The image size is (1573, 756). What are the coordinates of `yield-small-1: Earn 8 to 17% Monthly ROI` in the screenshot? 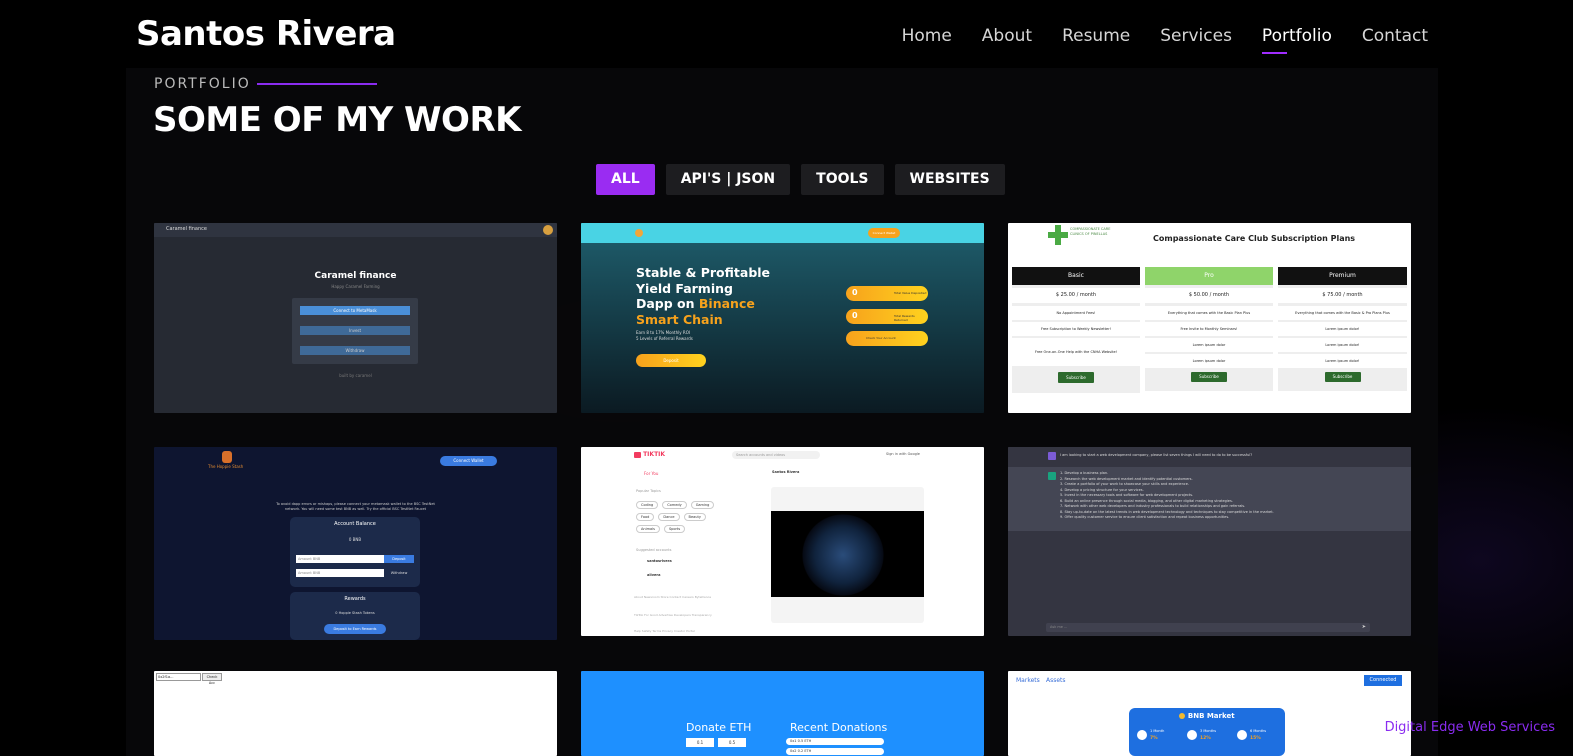 It's located at (663, 332).